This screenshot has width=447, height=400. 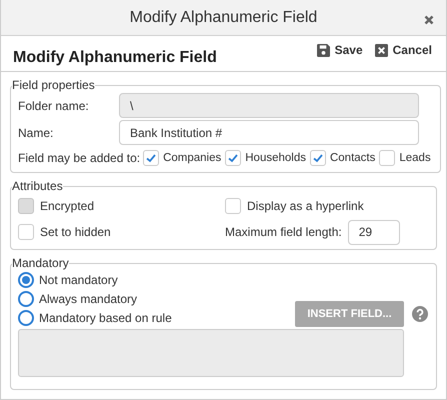 What do you see at coordinates (305, 206) in the screenshot?
I see `checkbox-label: Display as a hyperlink` at bounding box center [305, 206].